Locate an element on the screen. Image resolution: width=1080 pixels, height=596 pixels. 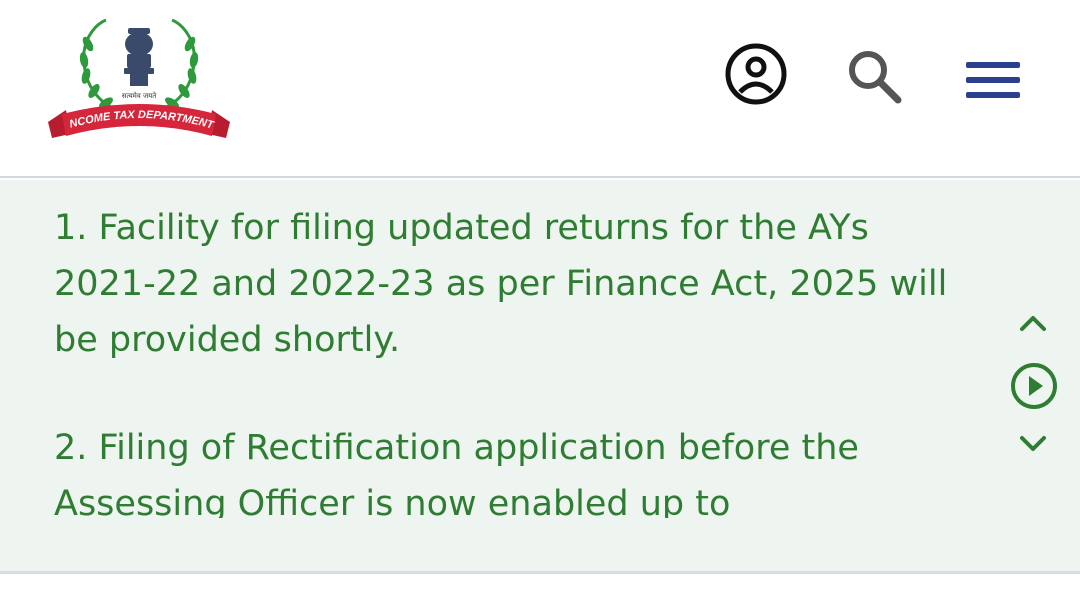
play-circle-icon is located at coordinates (1034, 386).